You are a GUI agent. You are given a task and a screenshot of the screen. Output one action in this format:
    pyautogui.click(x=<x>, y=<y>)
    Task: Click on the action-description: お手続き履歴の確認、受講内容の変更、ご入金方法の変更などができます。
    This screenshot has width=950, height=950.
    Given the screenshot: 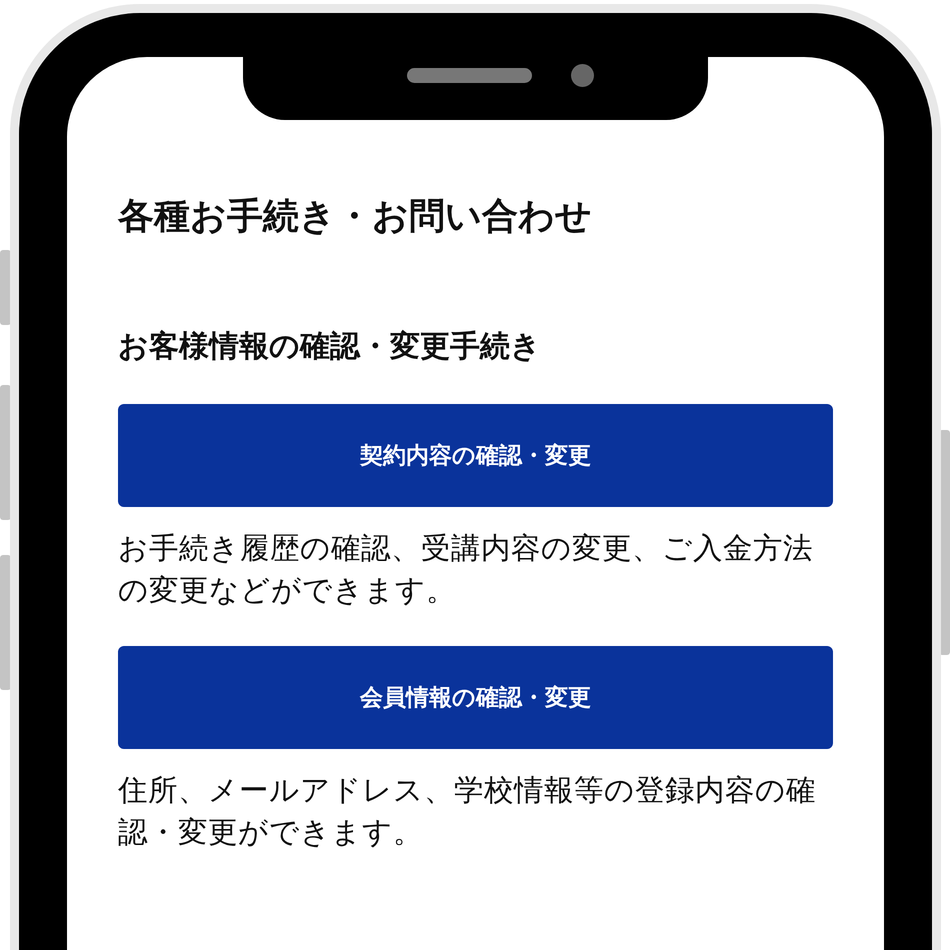 What is the action you would take?
    pyautogui.click(x=466, y=569)
    